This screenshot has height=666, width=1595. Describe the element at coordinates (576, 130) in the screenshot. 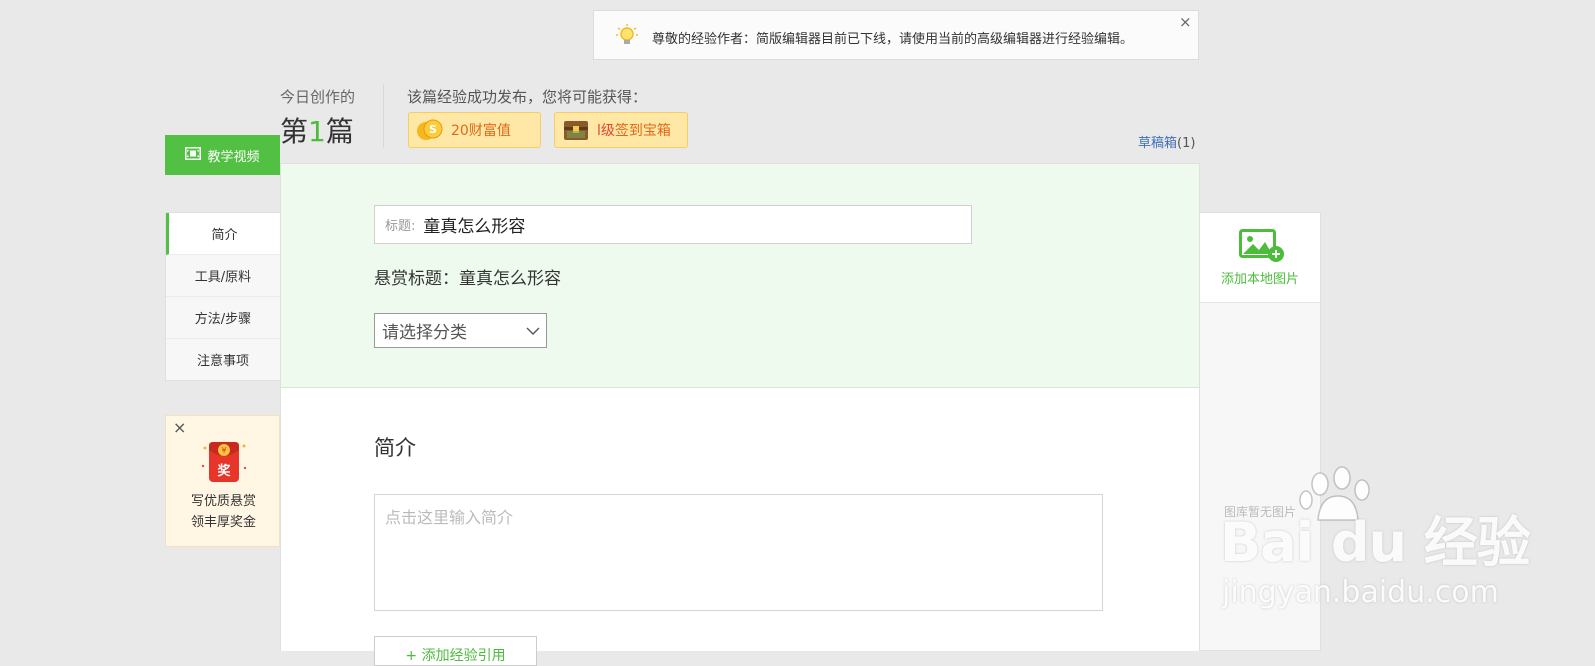

I see `treasure-chest-icon` at that location.